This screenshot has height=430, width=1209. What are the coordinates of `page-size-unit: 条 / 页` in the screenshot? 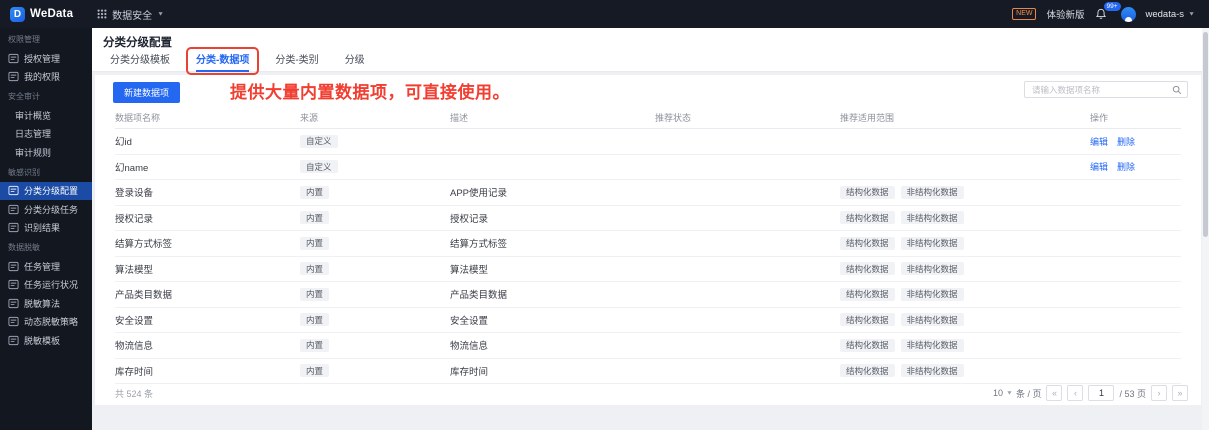 It's located at (1028, 393).